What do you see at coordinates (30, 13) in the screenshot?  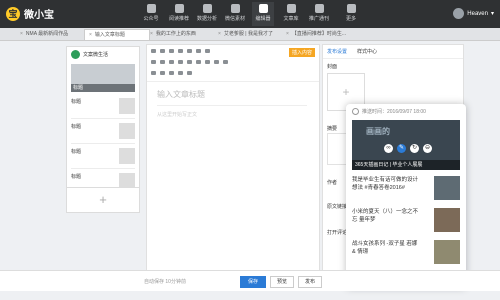 I see `app-brand: 宝 微小宝` at bounding box center [30, 13].